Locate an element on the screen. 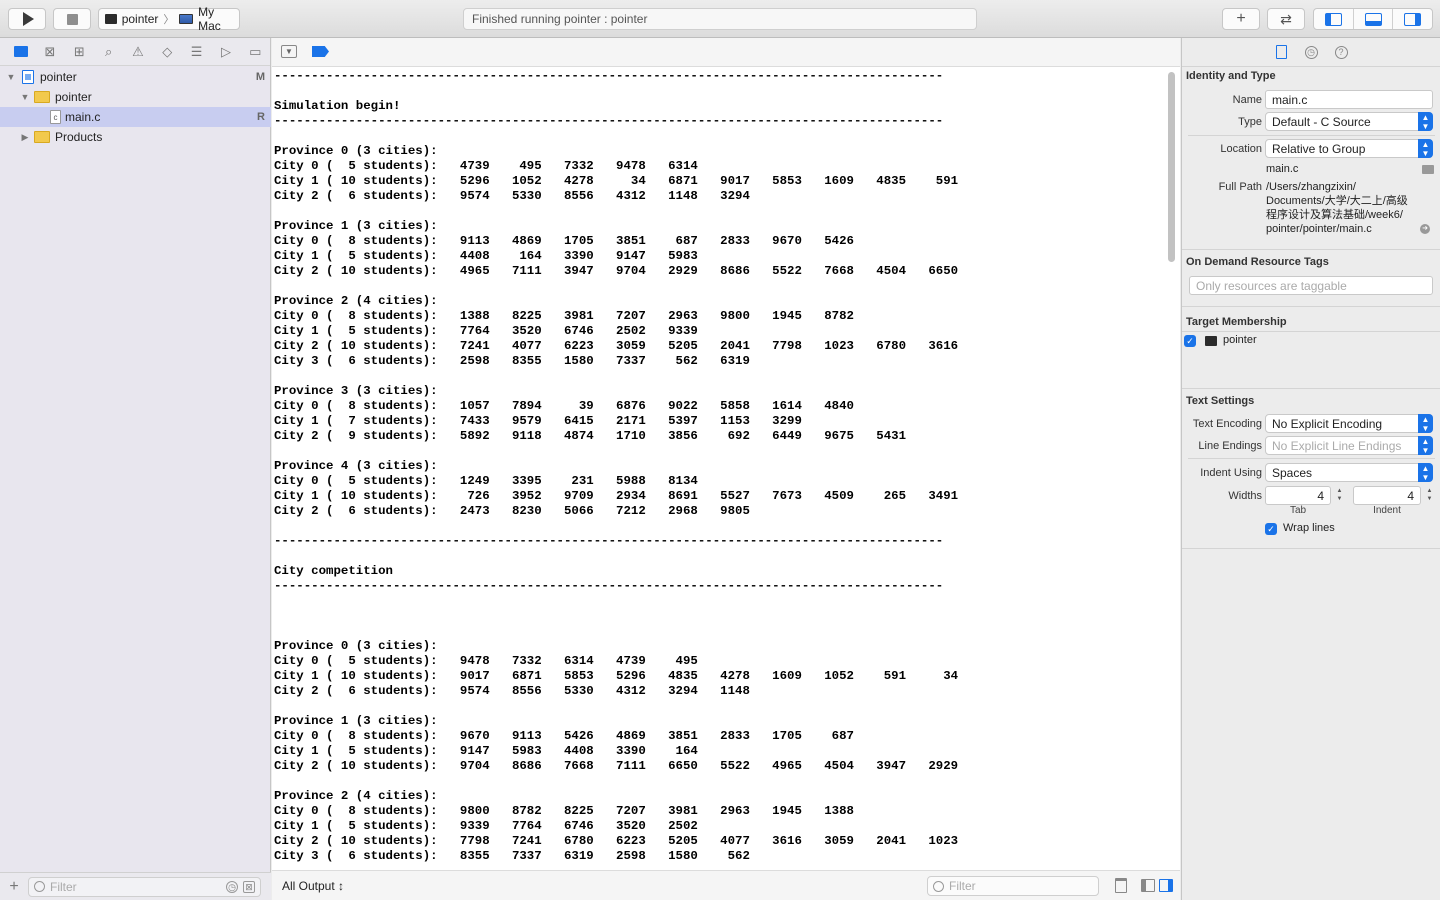 The height and width of the screenshot is (900, 1440). divider is located at coordinates (1311, 249).